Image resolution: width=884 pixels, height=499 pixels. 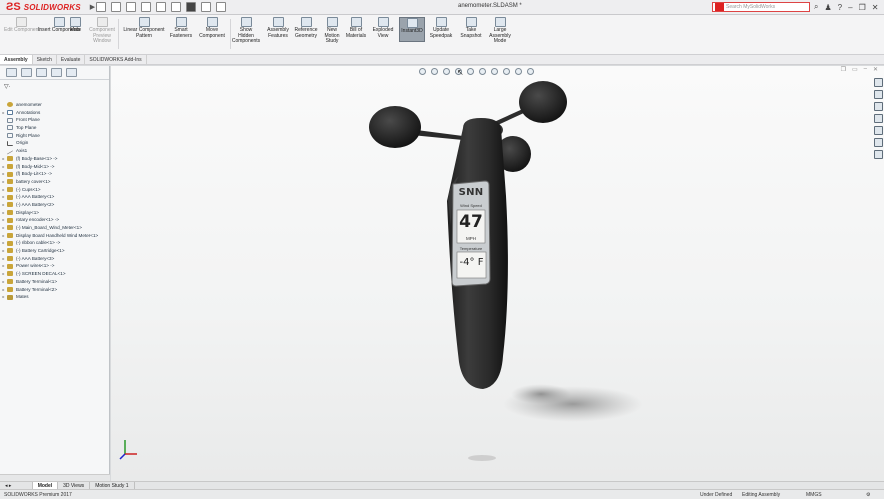 I want to click on tree-item: Right Plane, so click(x=55, y=136).